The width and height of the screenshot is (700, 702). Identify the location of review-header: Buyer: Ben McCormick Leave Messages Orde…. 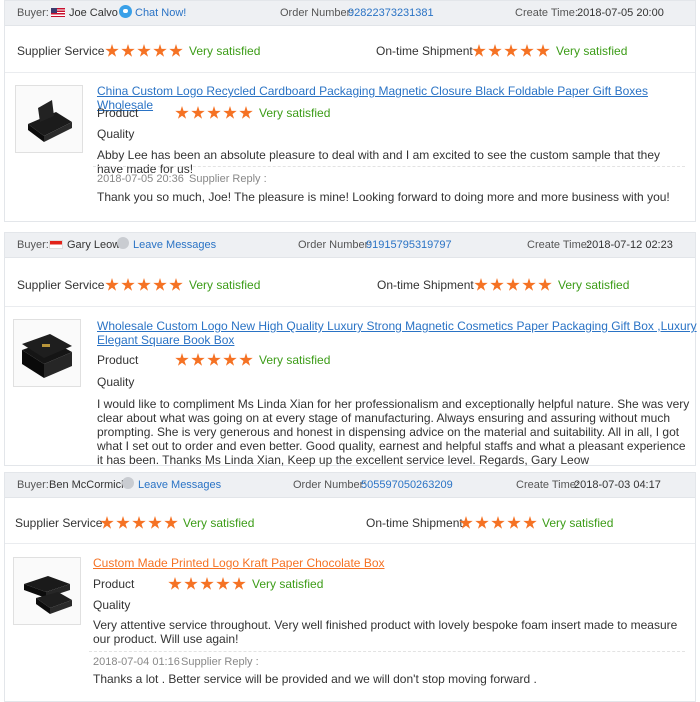
(350, 485).